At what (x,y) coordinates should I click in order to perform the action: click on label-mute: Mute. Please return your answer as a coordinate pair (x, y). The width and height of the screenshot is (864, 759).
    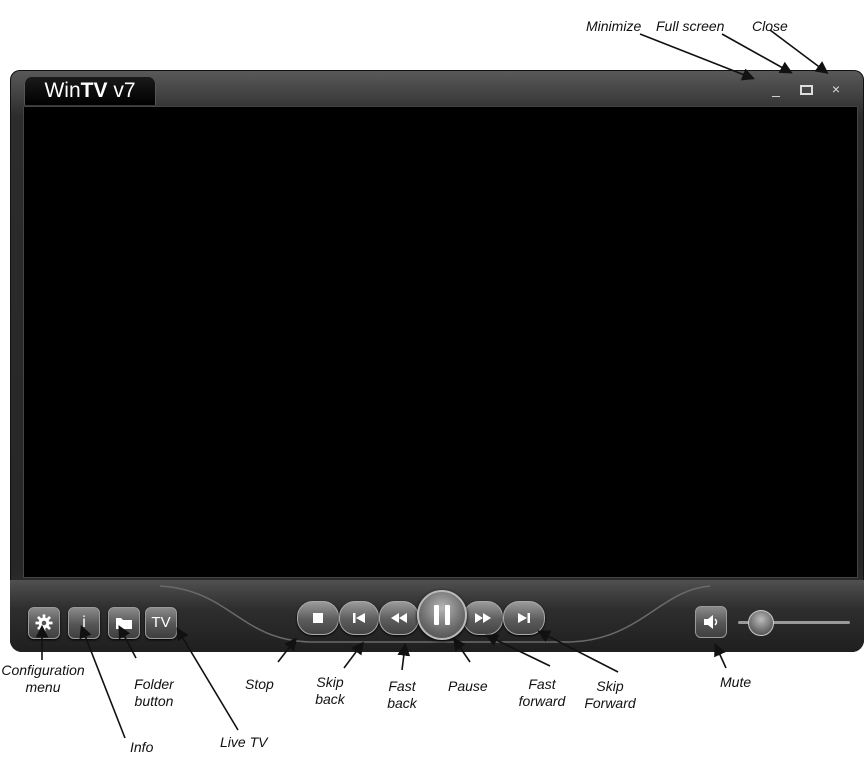
    Looking at the image, I should click on (736, 682).